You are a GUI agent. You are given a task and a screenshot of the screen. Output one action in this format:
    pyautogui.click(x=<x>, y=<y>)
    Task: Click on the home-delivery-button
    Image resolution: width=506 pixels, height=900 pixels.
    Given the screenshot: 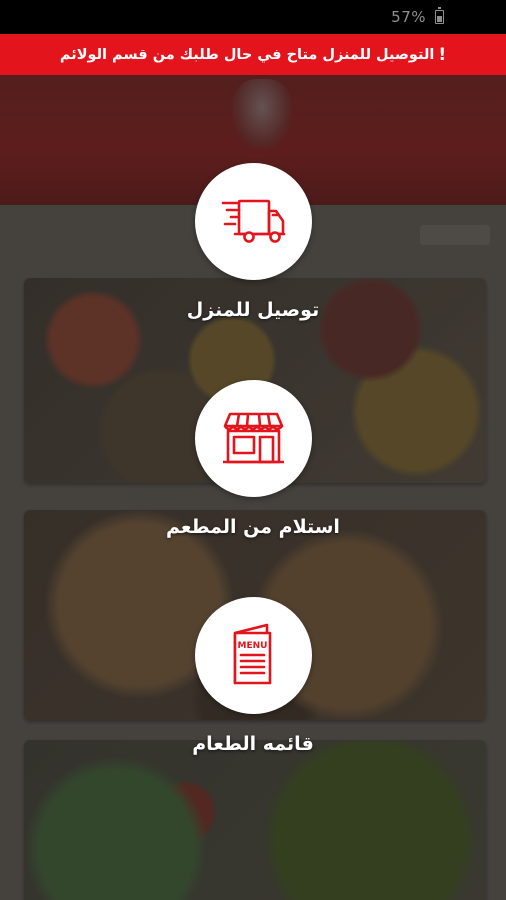 What is the action you would take?
    pyautogui.click(x=253, y=221)
    